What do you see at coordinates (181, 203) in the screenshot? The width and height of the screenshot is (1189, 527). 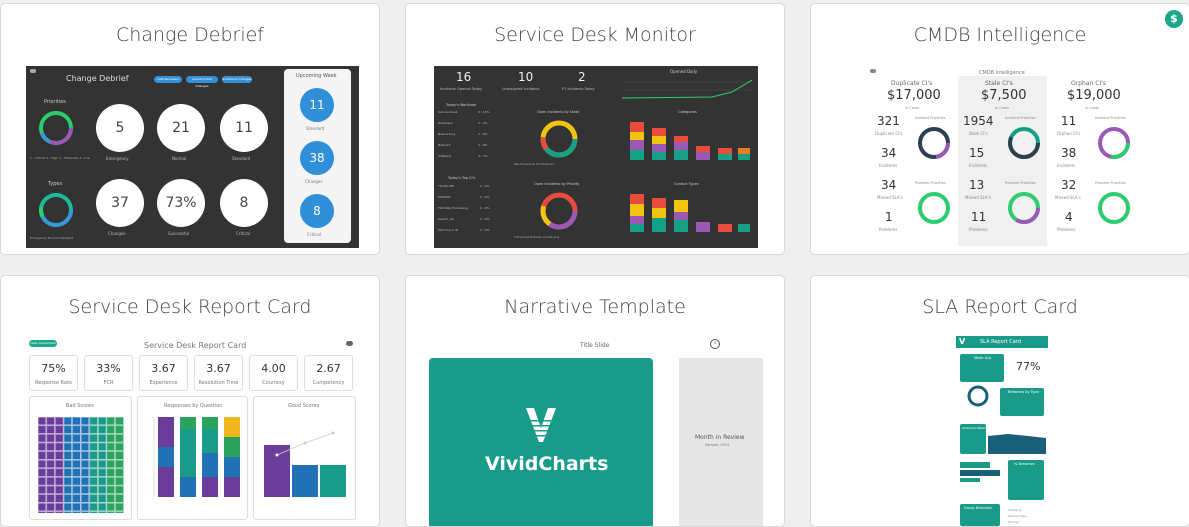 I see `stat-circle: 73%` at bounding box center [181, 203].